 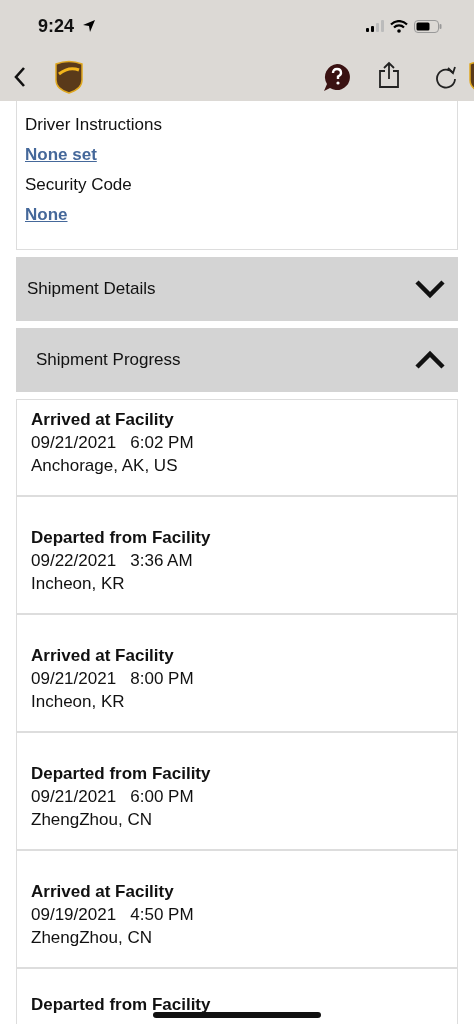 I want to click on back-icon, so click(x=20, y=76).